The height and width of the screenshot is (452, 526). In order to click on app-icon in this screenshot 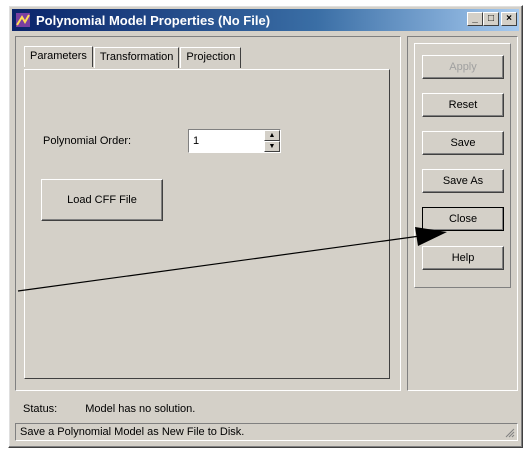, I will do `click(23, 20)`.